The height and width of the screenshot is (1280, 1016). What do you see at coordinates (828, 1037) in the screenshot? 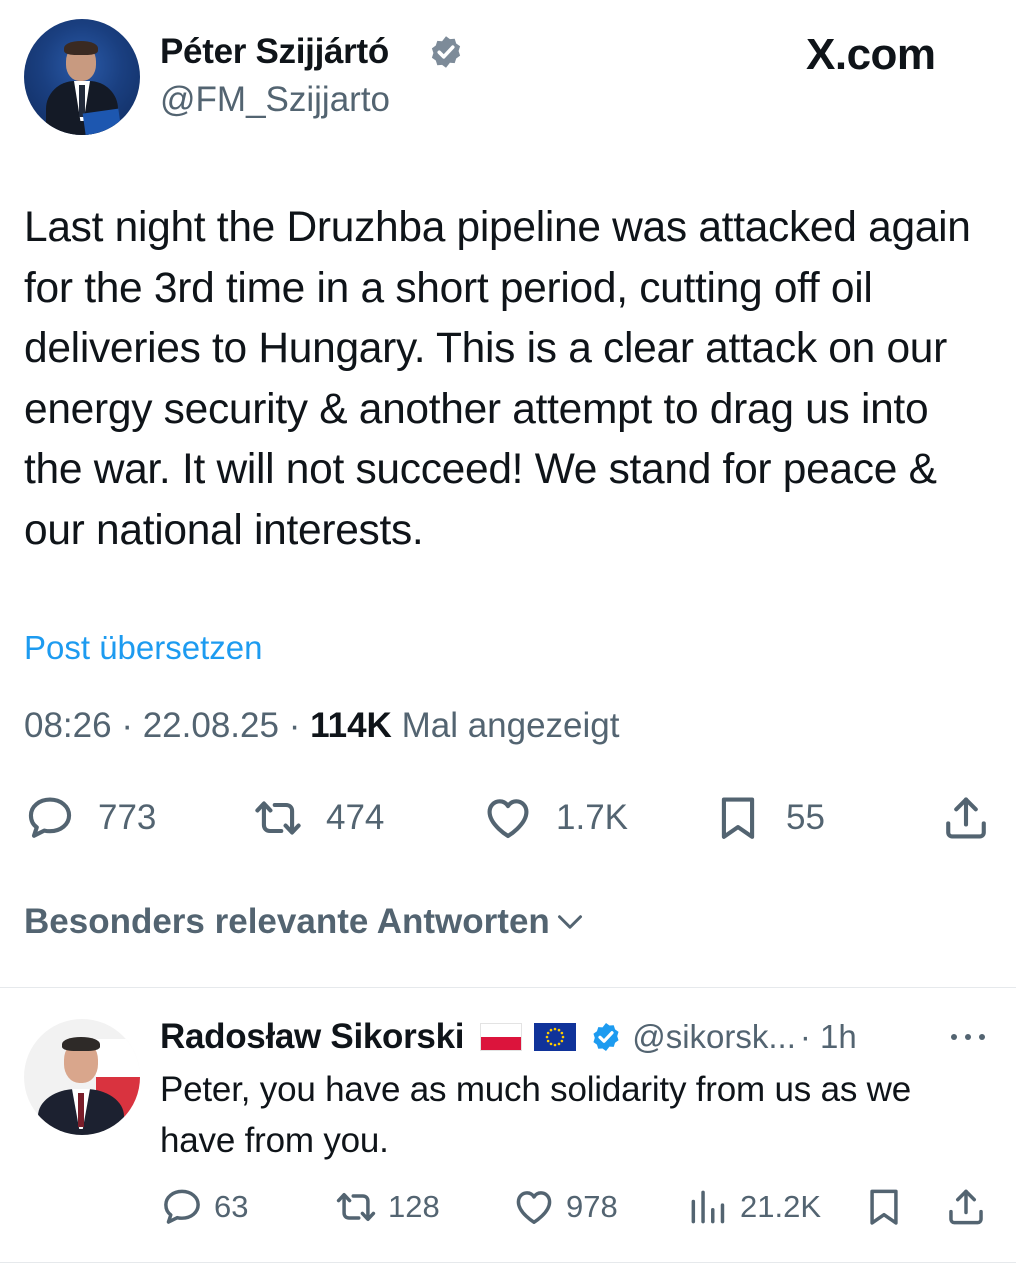
I see `reply-time: · 1h` at bounding box center [828, 1037].